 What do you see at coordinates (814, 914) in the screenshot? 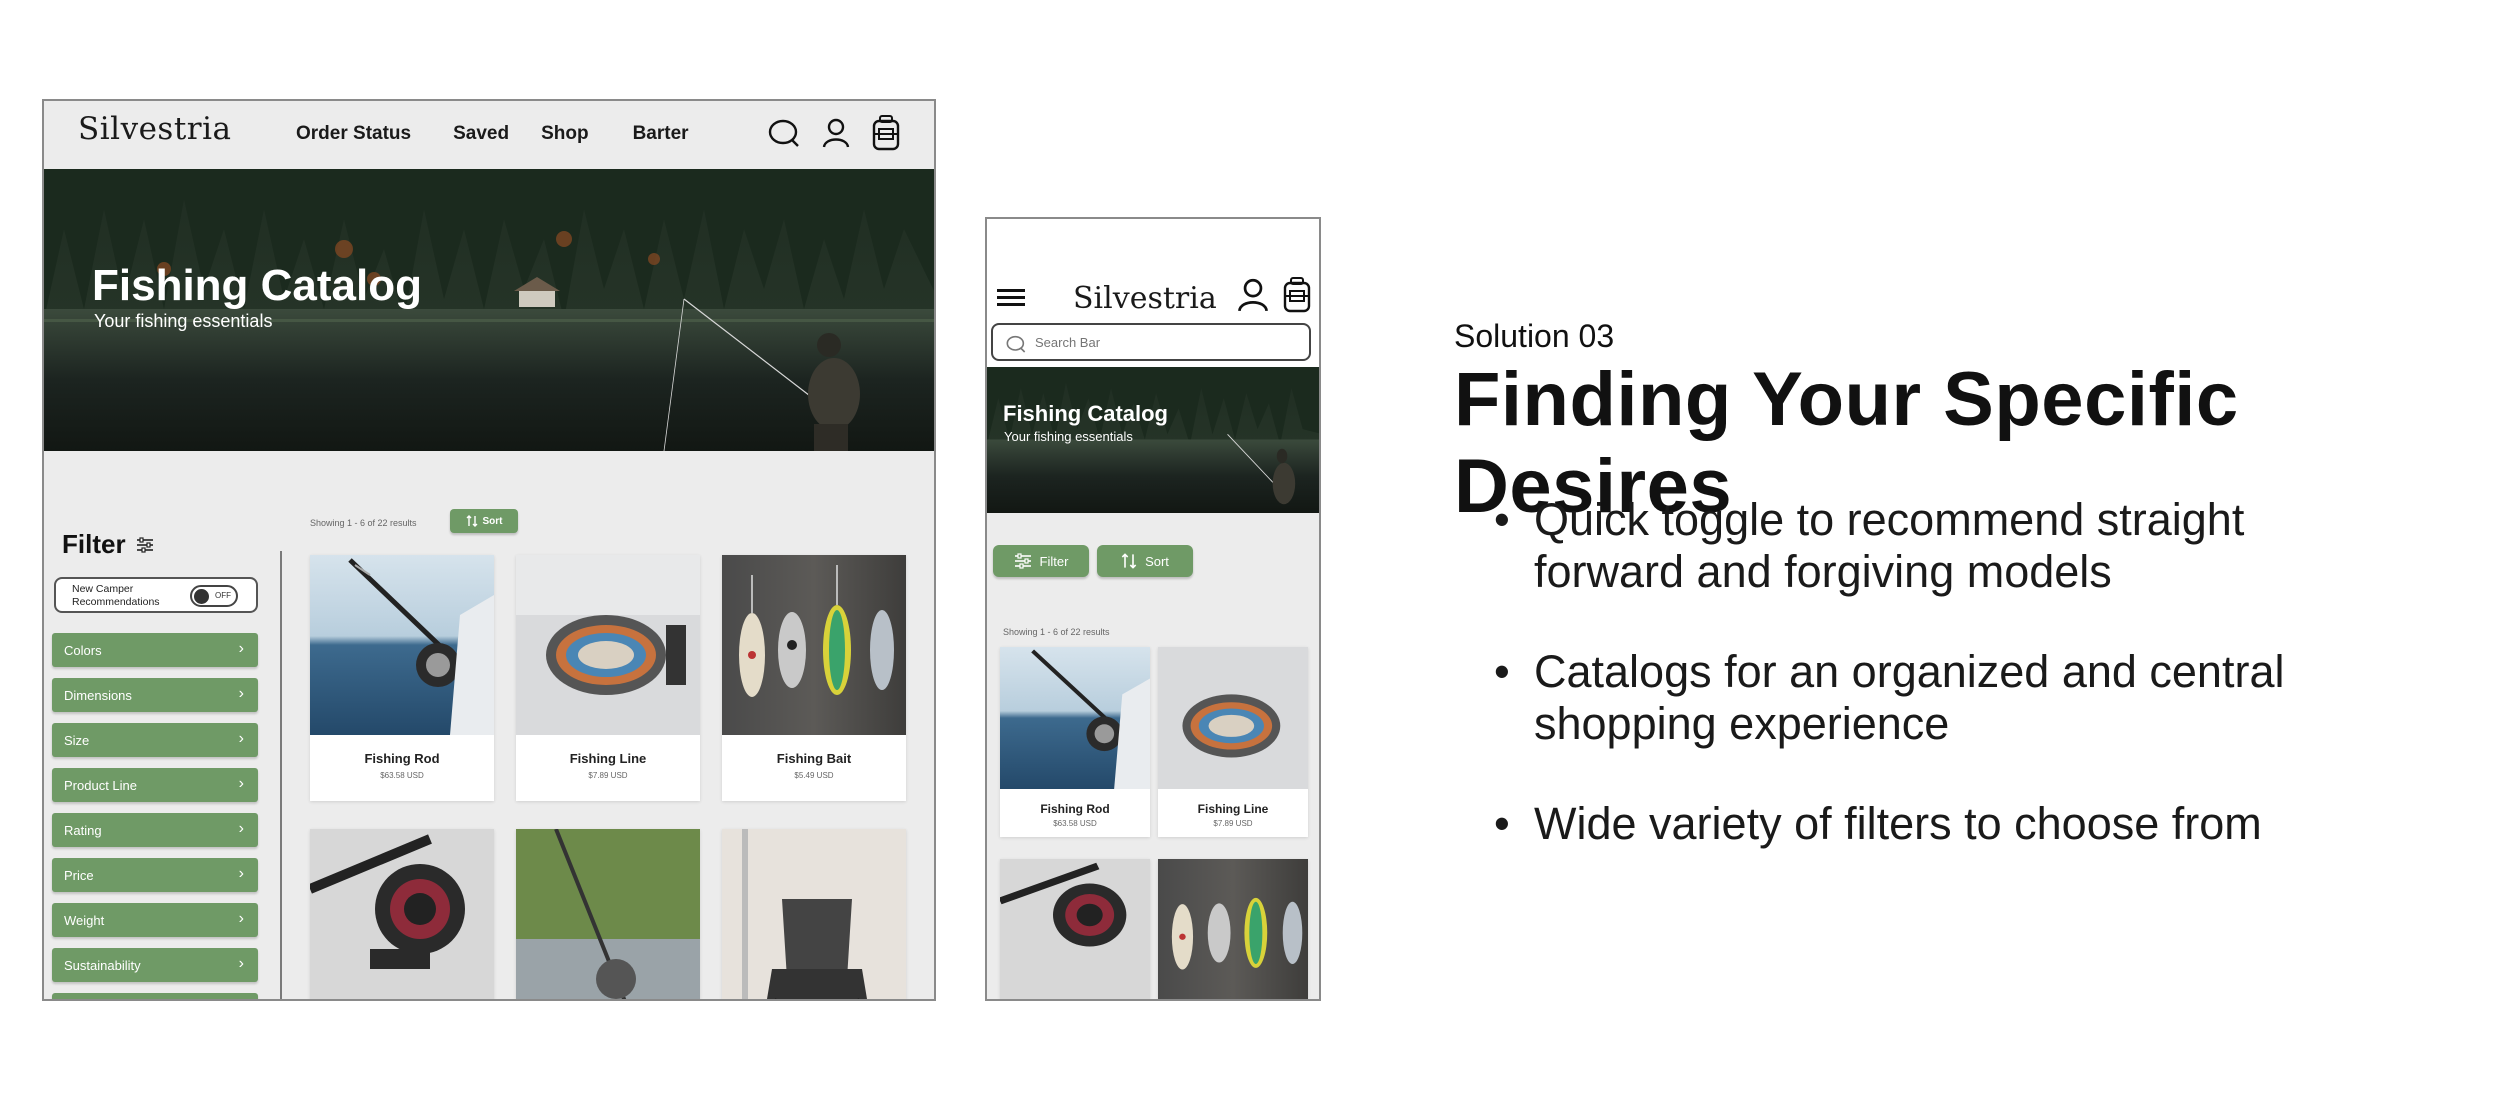
I see `product-card-camp-chair` at bounding box center [814, 914].